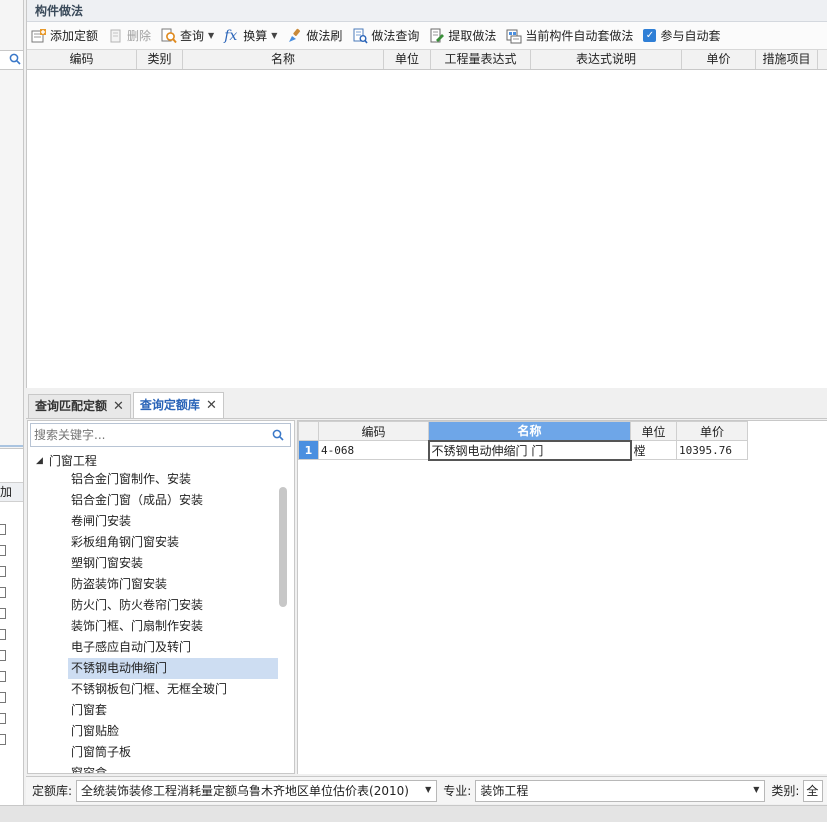 The width and height of the screenshot is (827, 822). Describe the element at coordinates (52, 791) in the screenshot. I see `quota-lib-label: 定额库:` at that location.